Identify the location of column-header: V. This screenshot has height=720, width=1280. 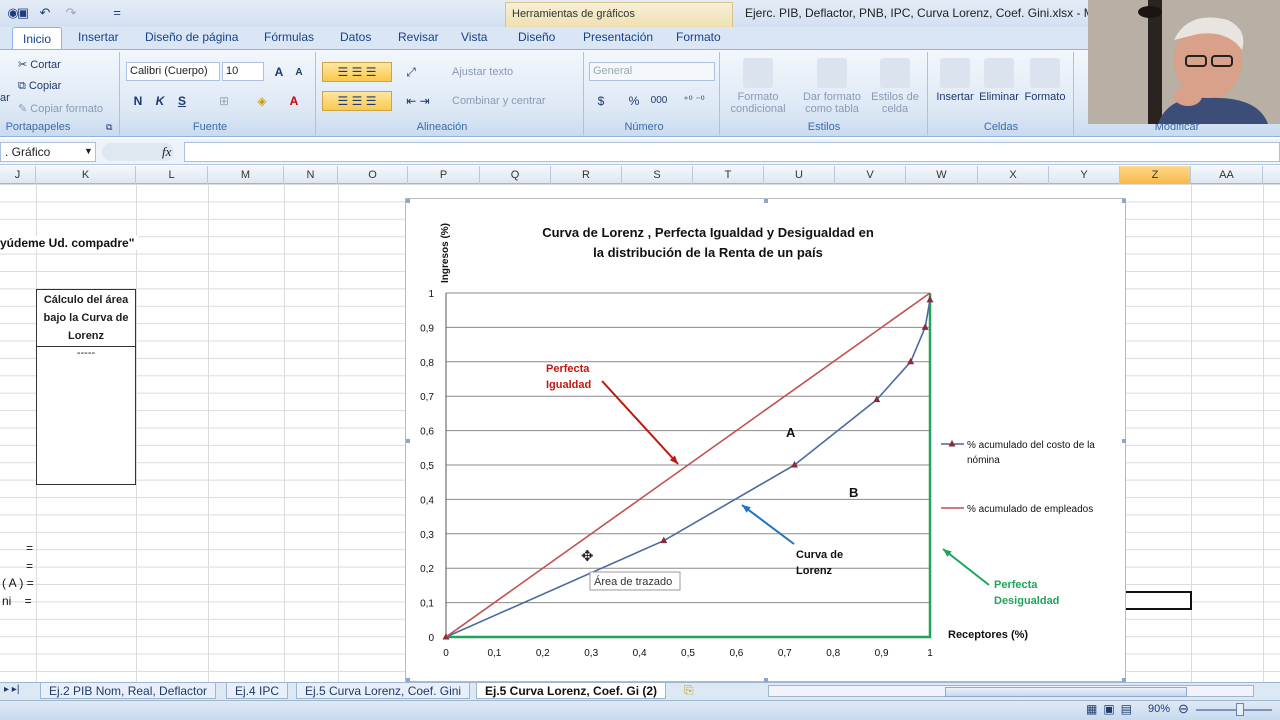
(870, 175).